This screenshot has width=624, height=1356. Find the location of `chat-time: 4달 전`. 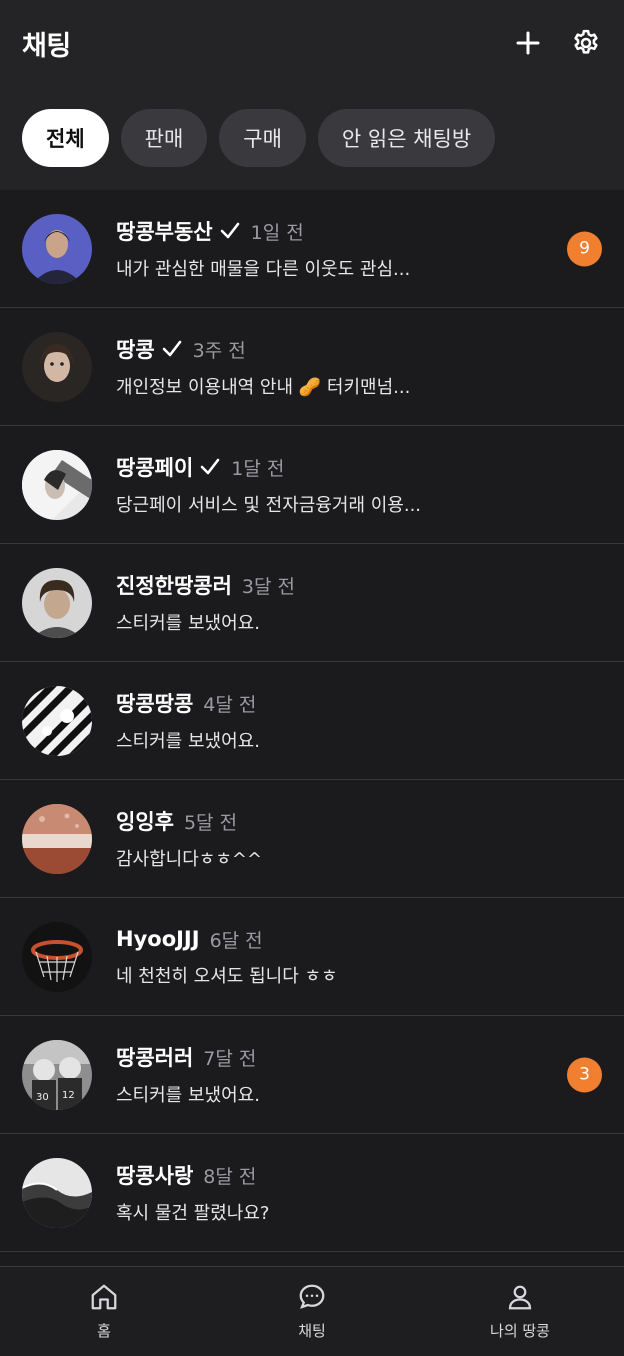

chat-time: 4달 전 is located at coordinates (230, 704).